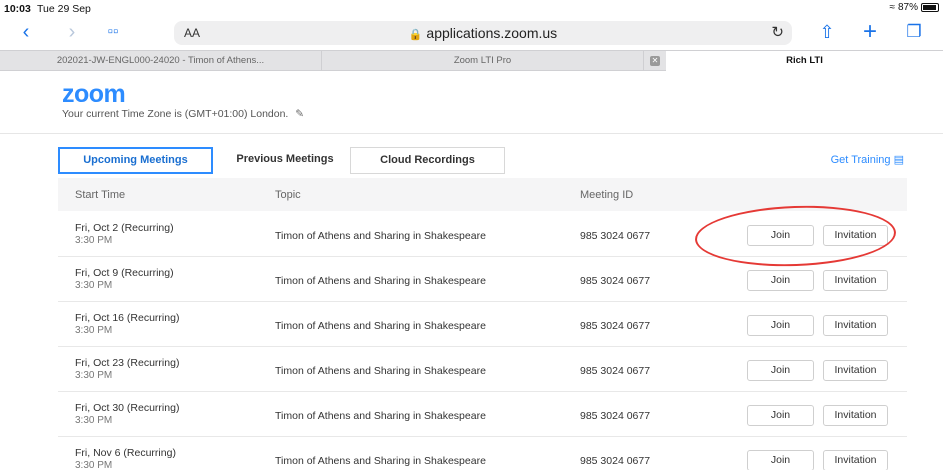  Describe the element at coordinates (492, 33) in the screenshot. I see `url-text: applications.zoom.us` at that location.